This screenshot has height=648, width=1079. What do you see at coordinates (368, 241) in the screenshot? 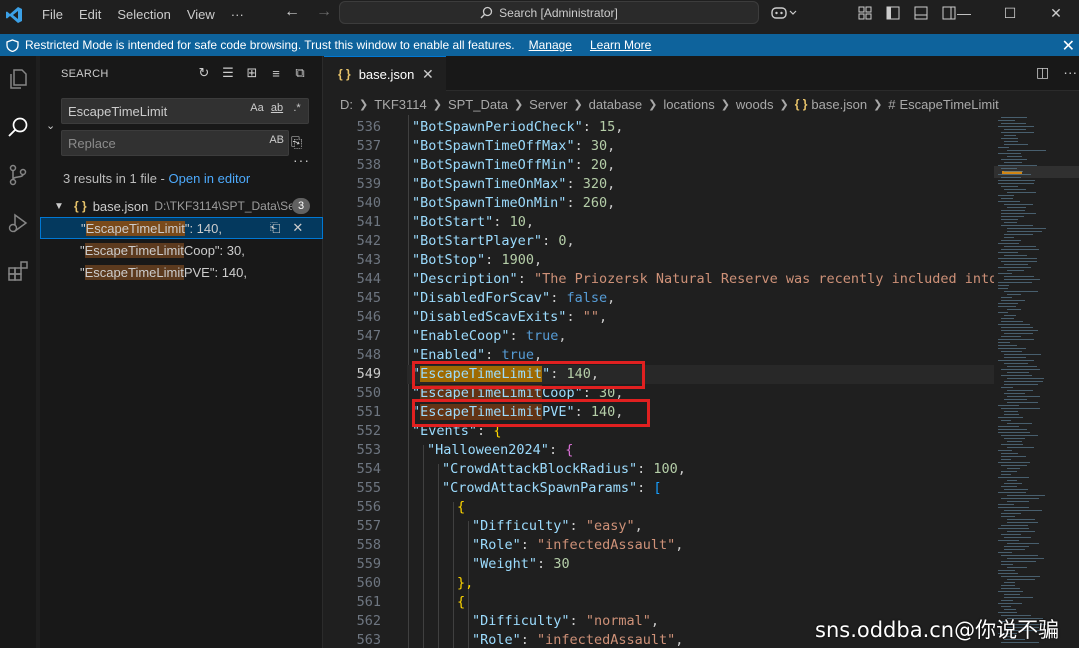
I see `line-number: 542` at bounding box center [368, 241].